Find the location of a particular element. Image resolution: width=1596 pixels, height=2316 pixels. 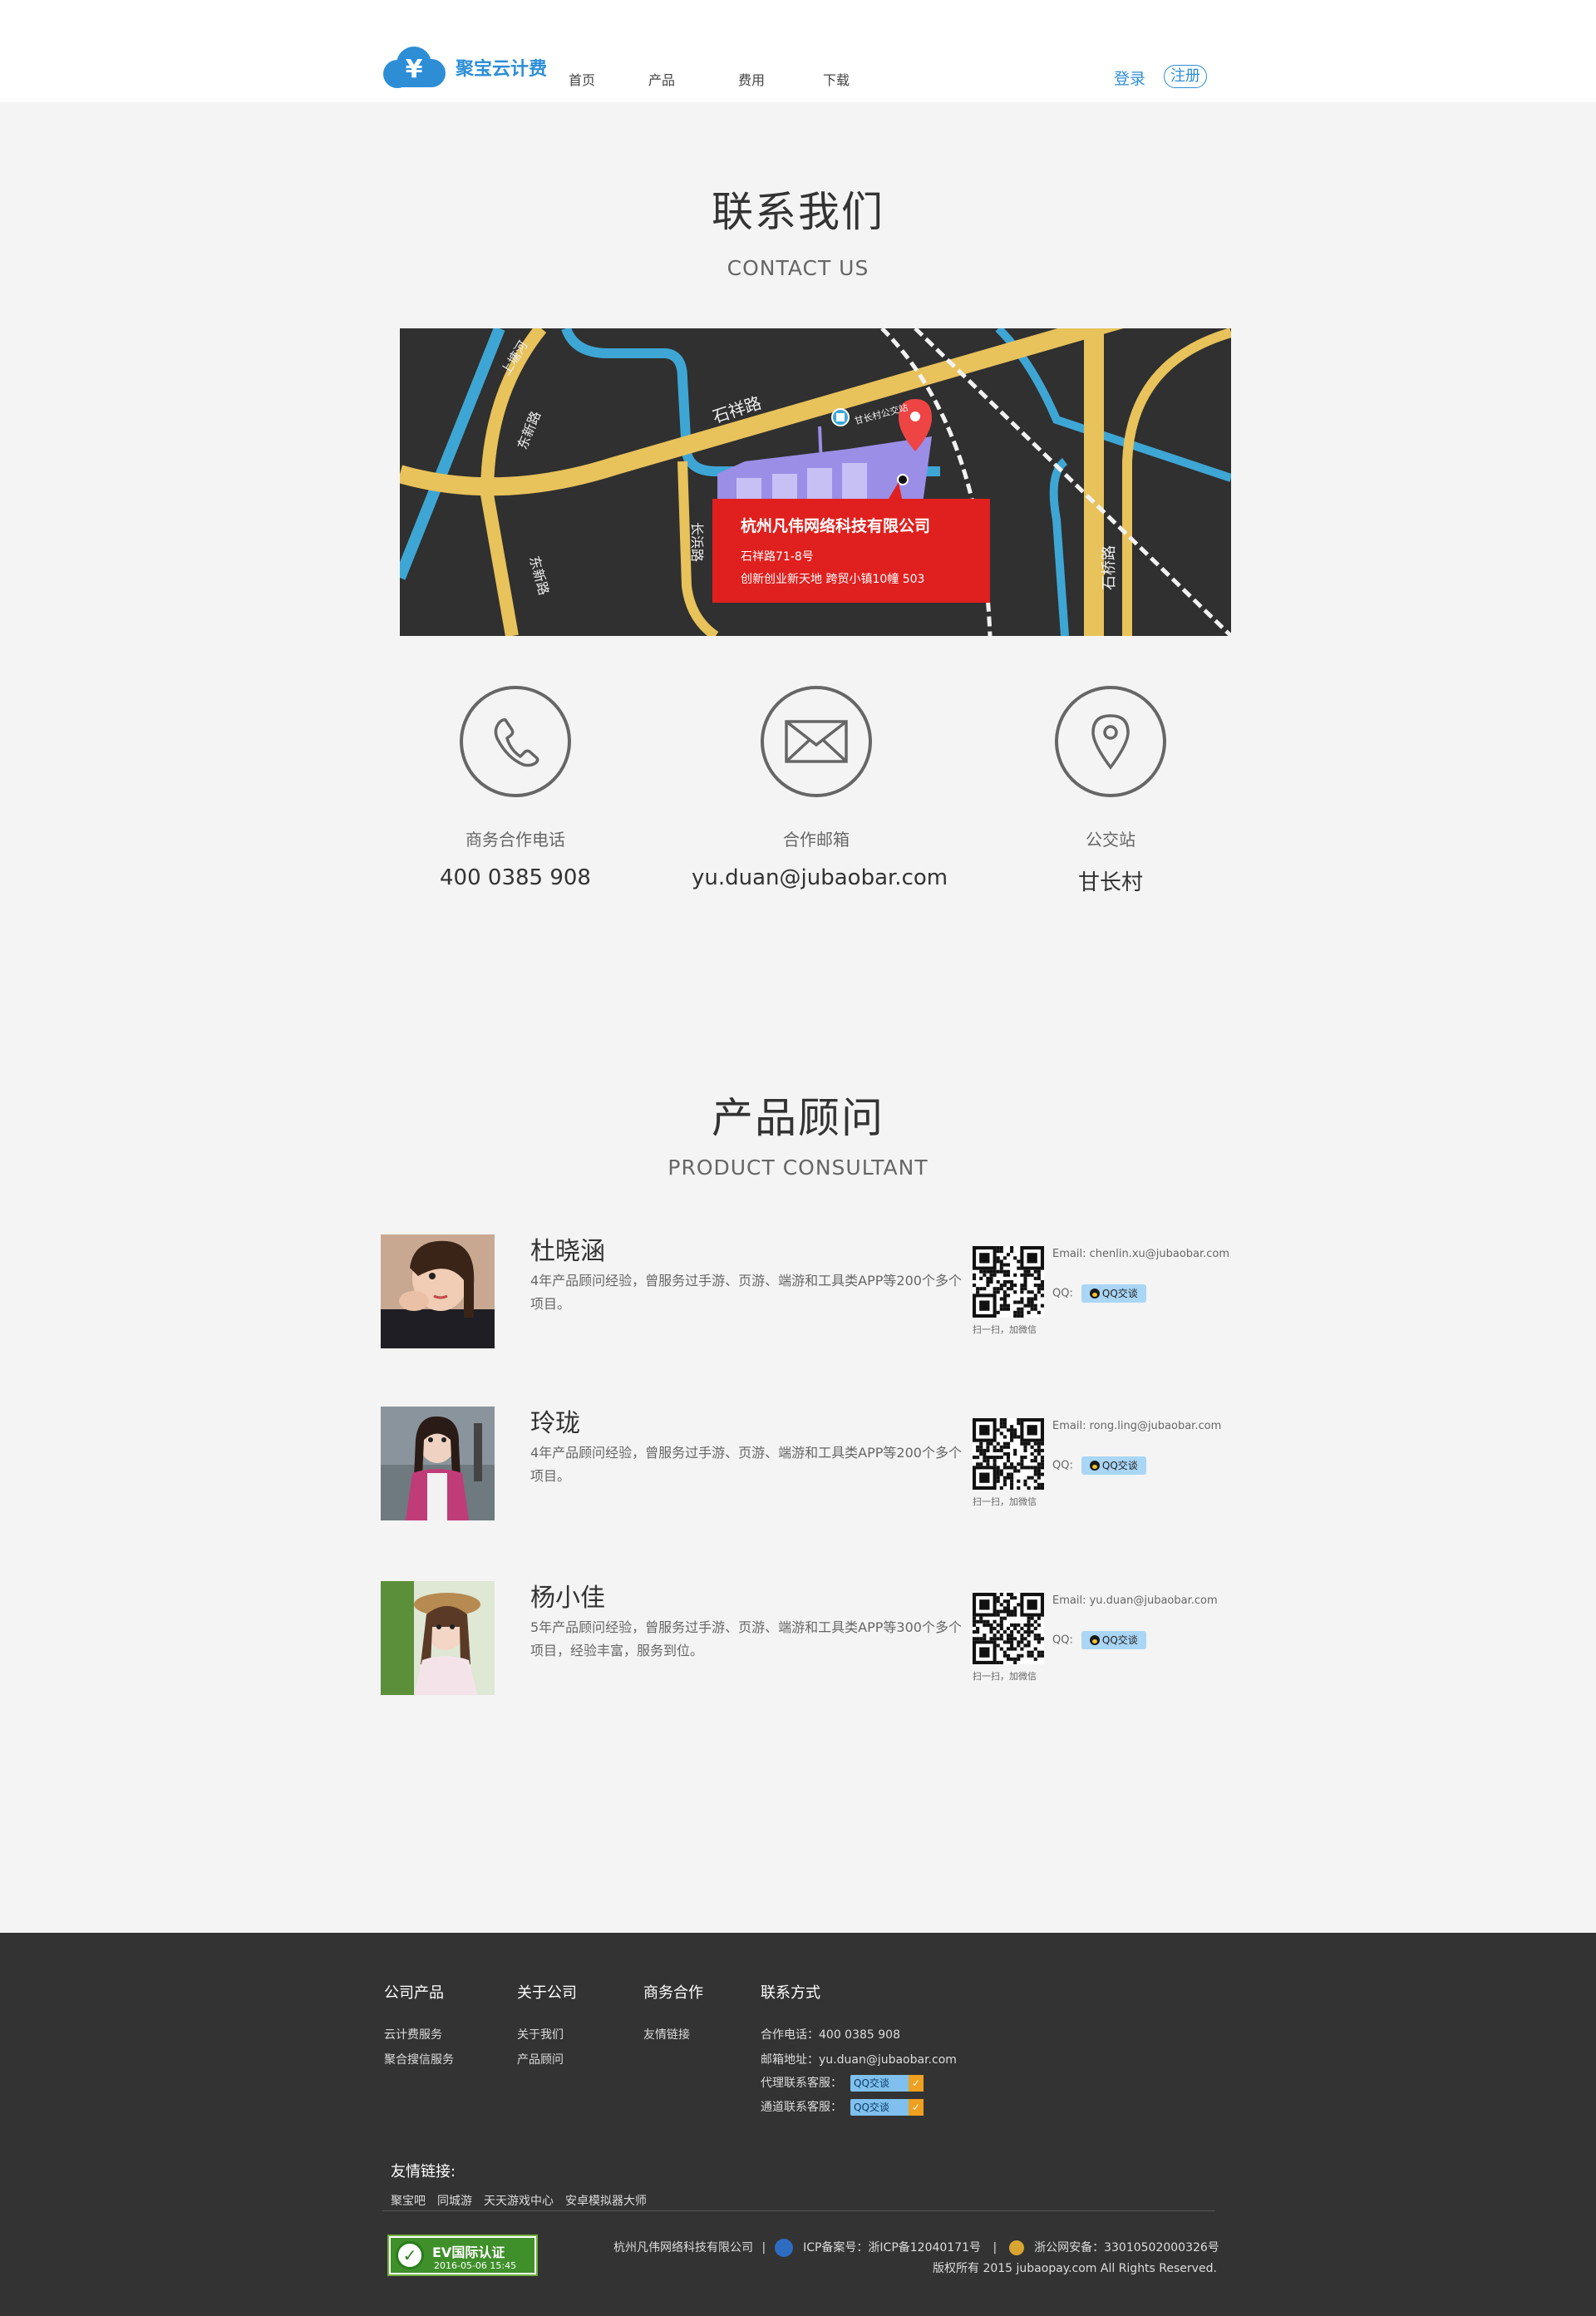

consultant-email: Email: chenlin.xu@jubaobar.com is located at coordinates (1140, 1254).